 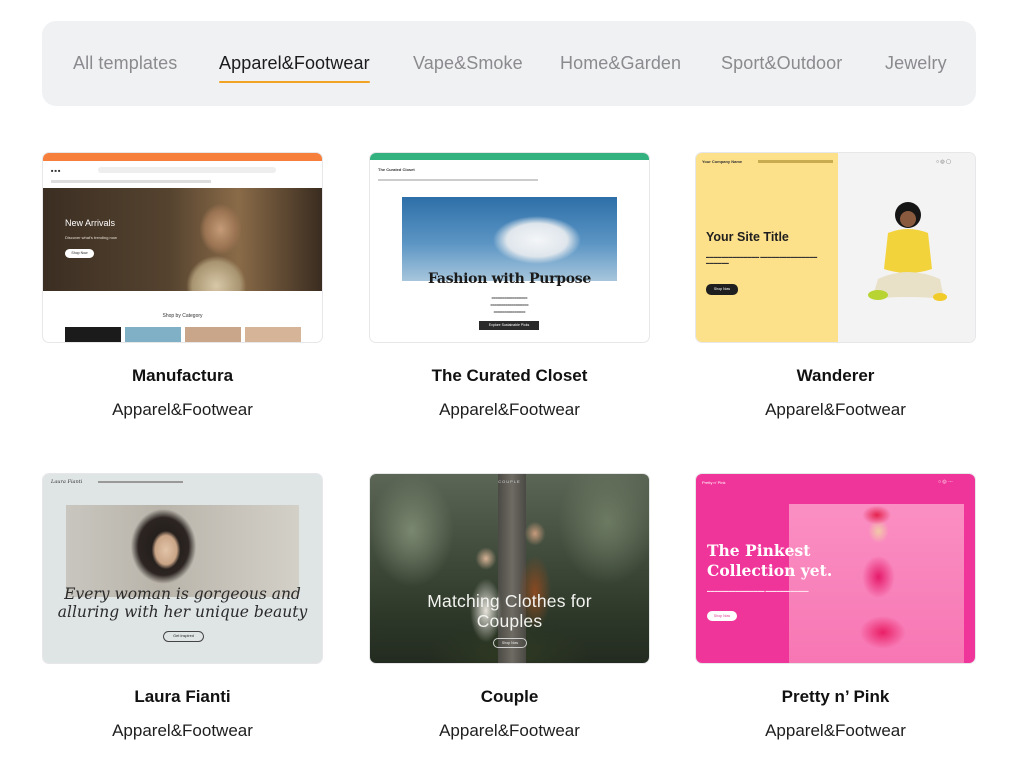 I want to click on preview-site-title: Your Site Title, so click(x=747, y=237).